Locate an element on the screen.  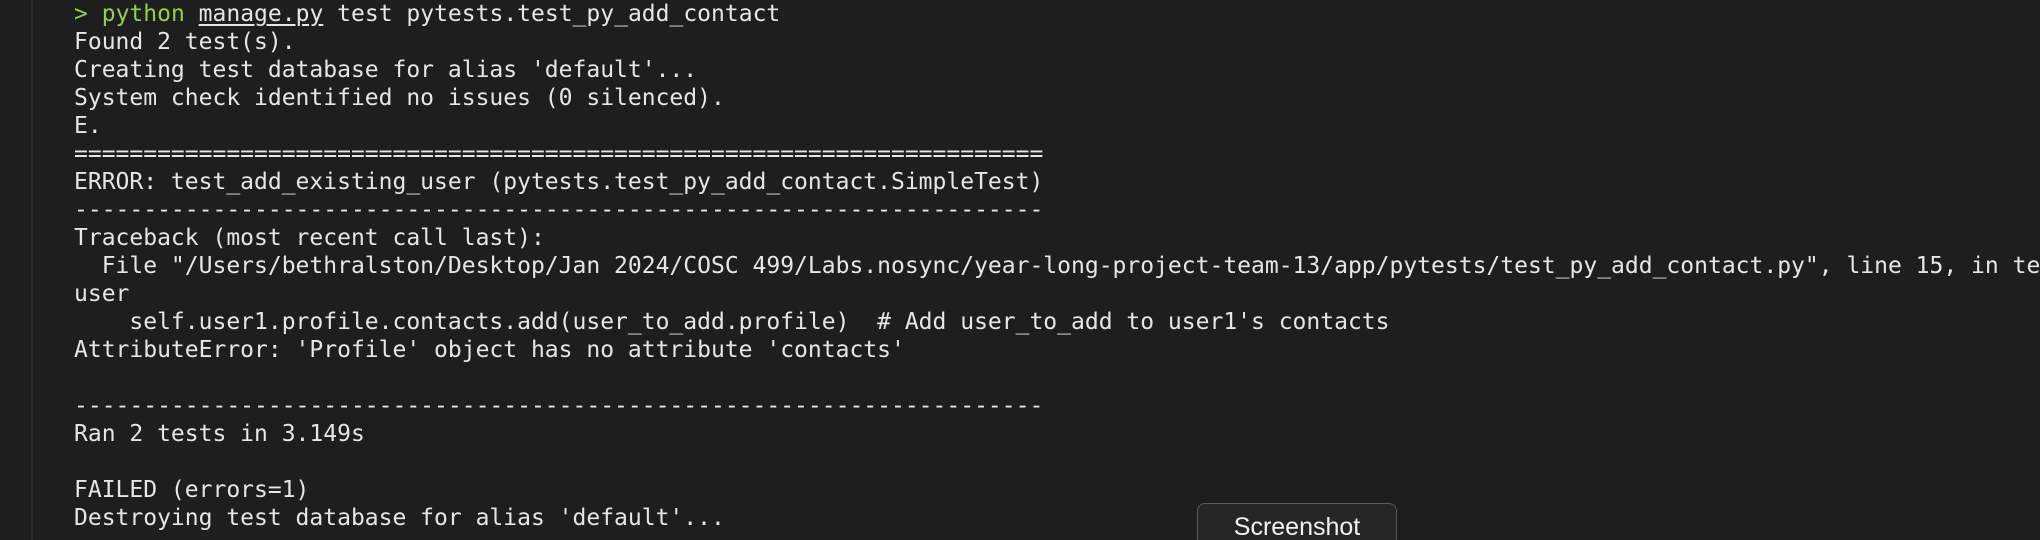
output-line: Found 2 test(s). is located at coordinates (185, 42).